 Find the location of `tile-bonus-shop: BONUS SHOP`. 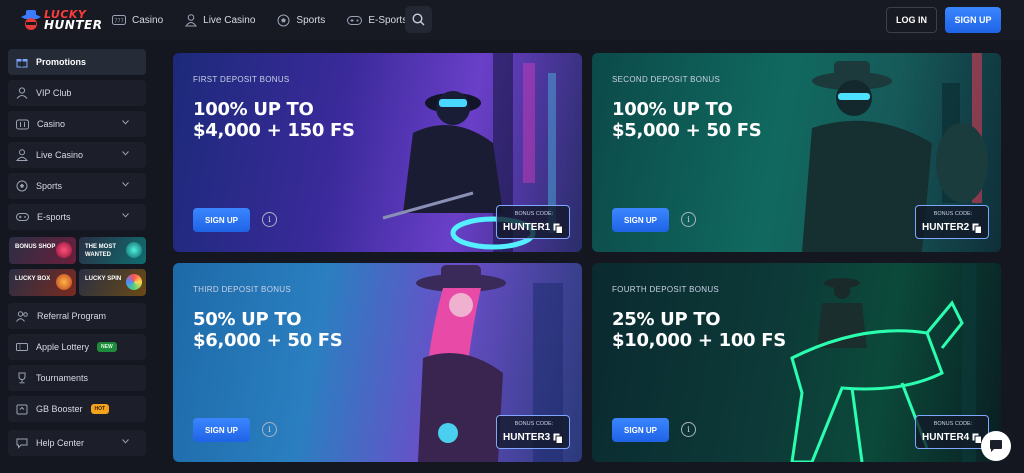

tile-bonus-shop: BONUS SHOP is located at coordinates (42, 250).